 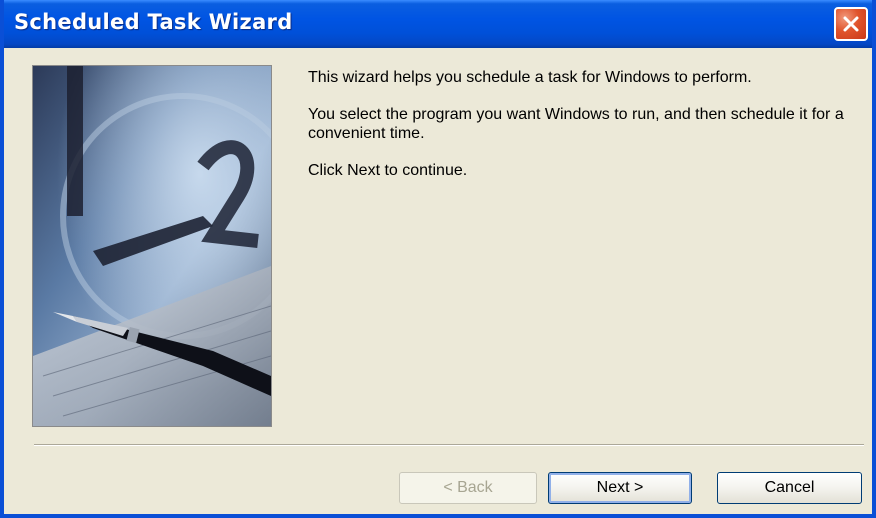 What do you see at coordinates (388, 170) in the screenshot?
I see `continue-paragraph: Click Next to continue.` at bounding box center [388, 170].